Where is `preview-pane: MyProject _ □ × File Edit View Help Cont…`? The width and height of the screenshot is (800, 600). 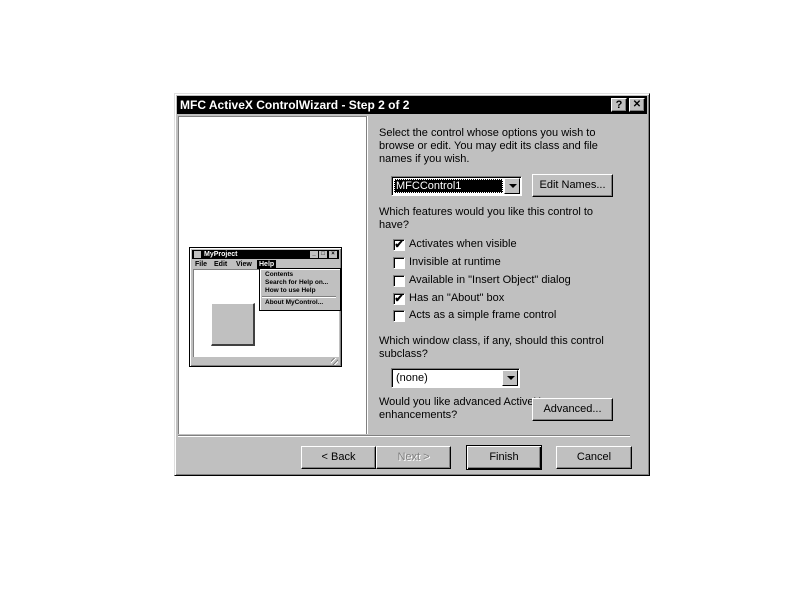 preview-pane: MyProject _ □ × File Edit View Help Cont… is located at coordinates (272, 275).